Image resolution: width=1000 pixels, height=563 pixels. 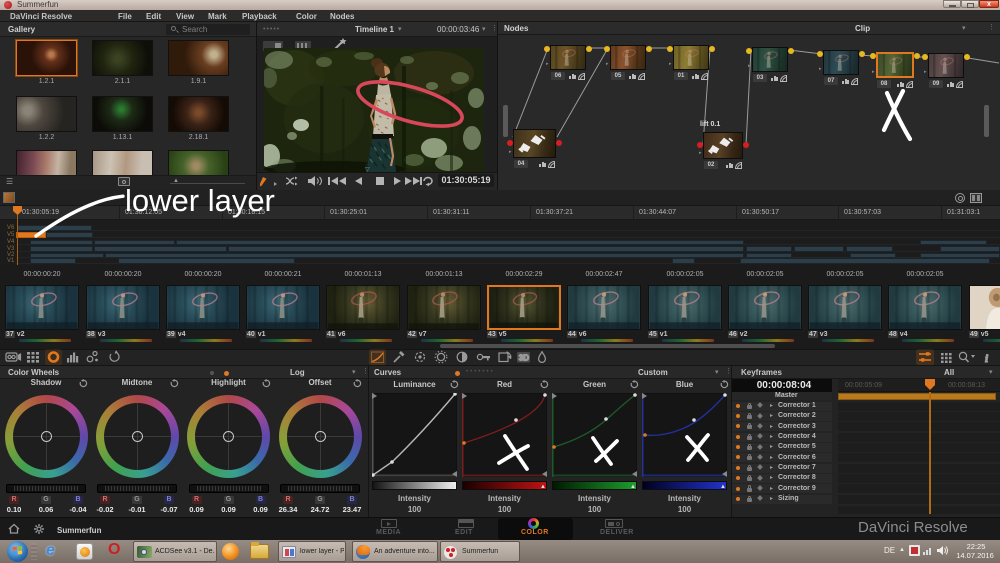 I want to click on svg-text: i, so click(x=987, y=359).